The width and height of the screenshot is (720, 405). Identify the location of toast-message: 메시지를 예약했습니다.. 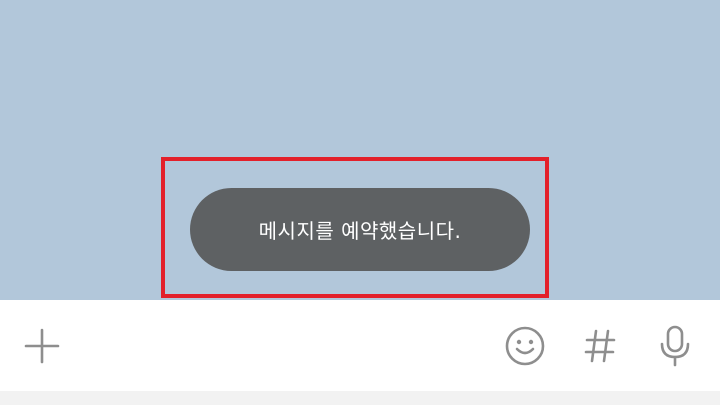
(360, 231).